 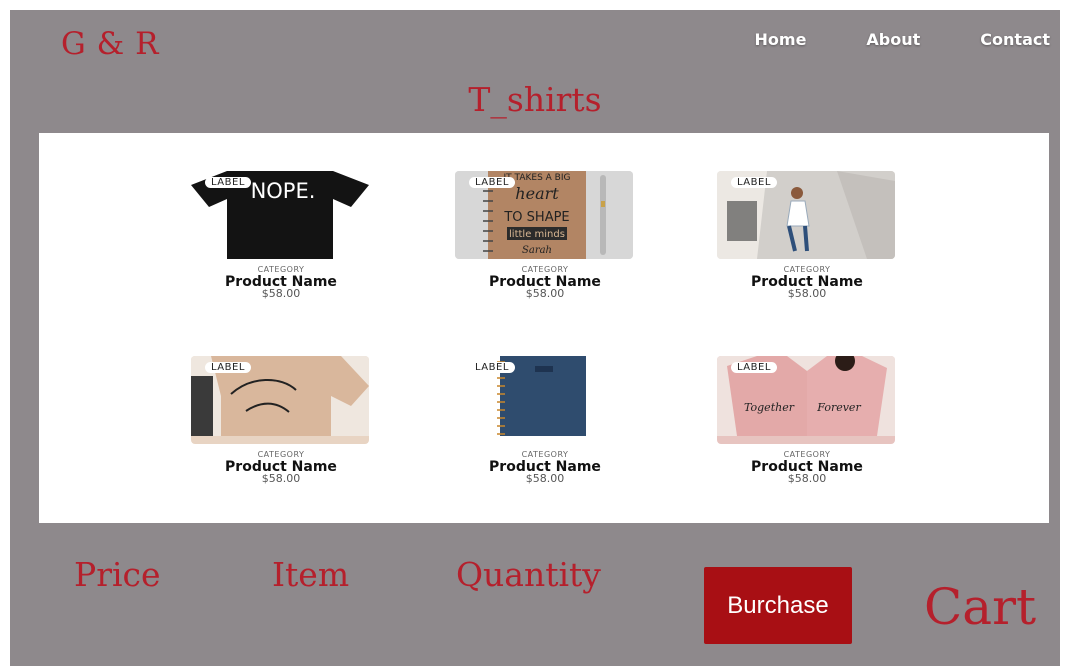 What do you see at coordinates (778, 605) in the screenshot?
I see `purchase-button: Burchase` at bounding box center [778, 605].